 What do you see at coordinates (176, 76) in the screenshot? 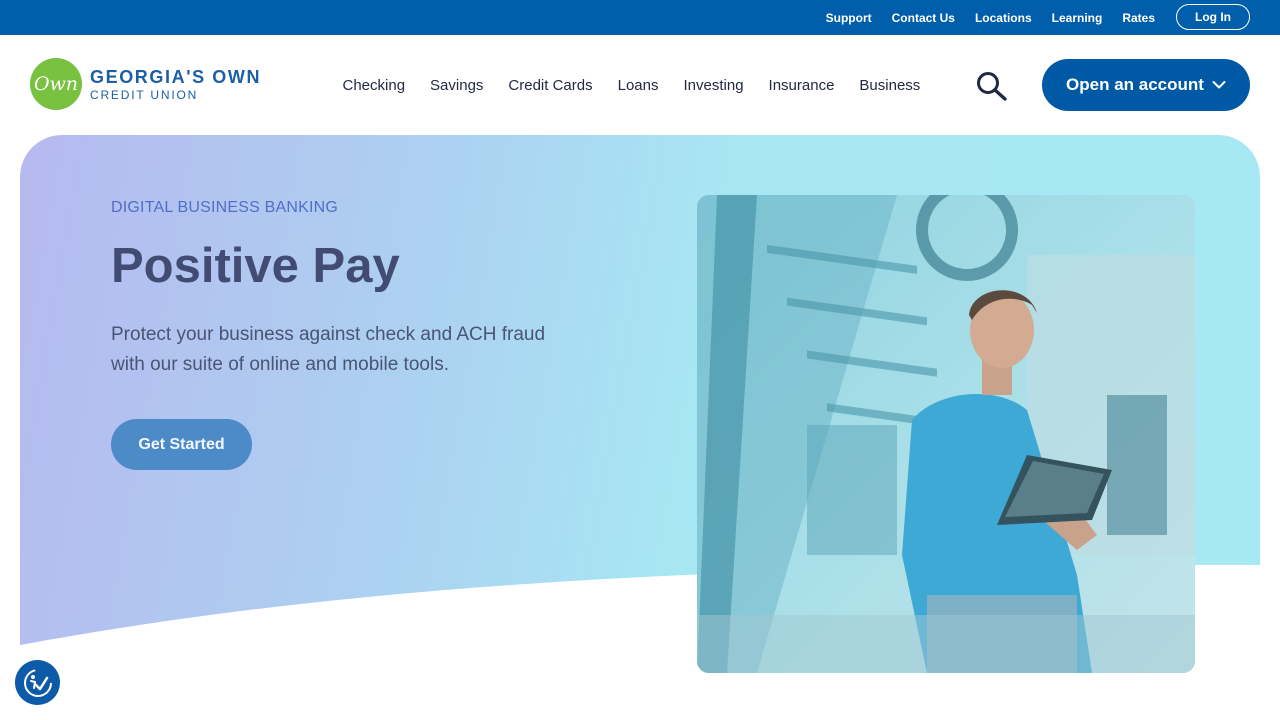
I see `logo-name: GEORGIA'S OWN` at bounding box center [176, 76].